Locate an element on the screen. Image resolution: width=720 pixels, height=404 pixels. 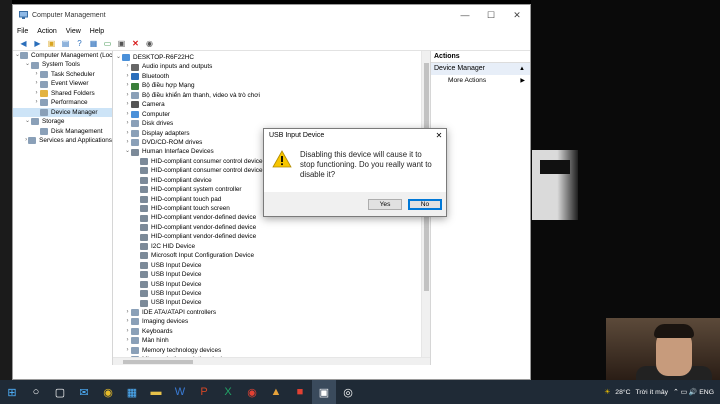
word-icon: W is located at coordinates (180, 392).